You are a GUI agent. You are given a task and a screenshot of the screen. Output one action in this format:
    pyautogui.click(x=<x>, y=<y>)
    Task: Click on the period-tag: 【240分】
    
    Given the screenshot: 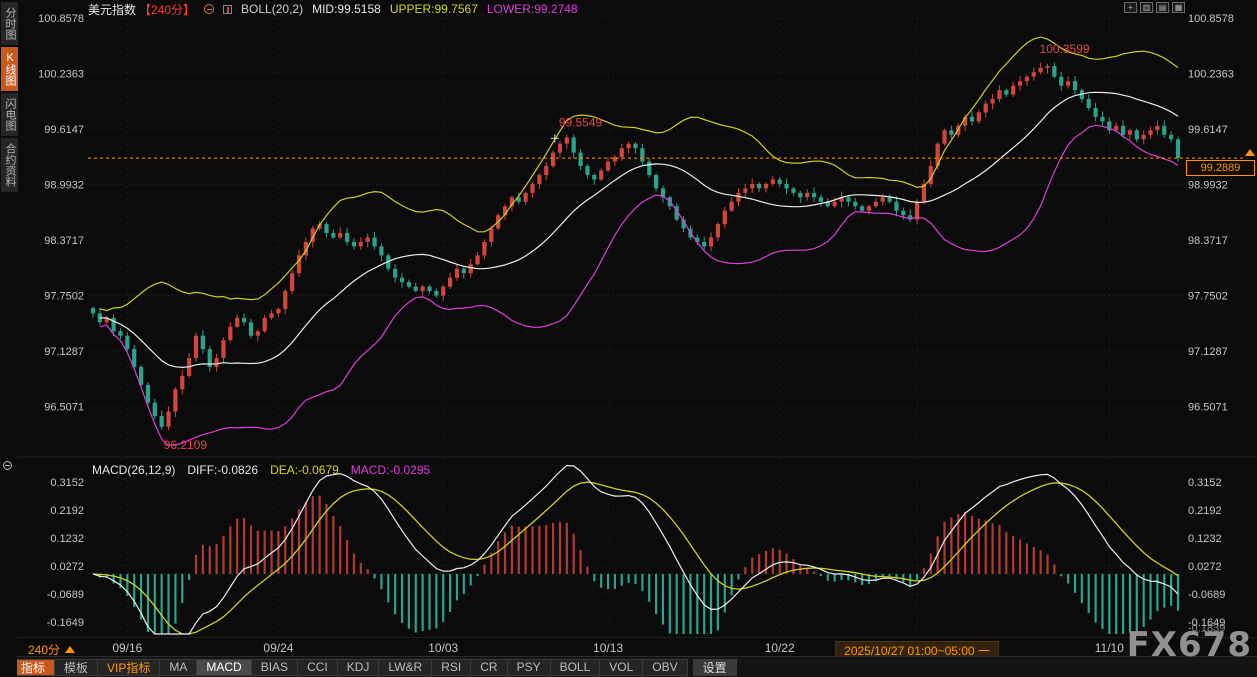 What is the action you would take?
    pyautogui.click(x=167, y=9)
    